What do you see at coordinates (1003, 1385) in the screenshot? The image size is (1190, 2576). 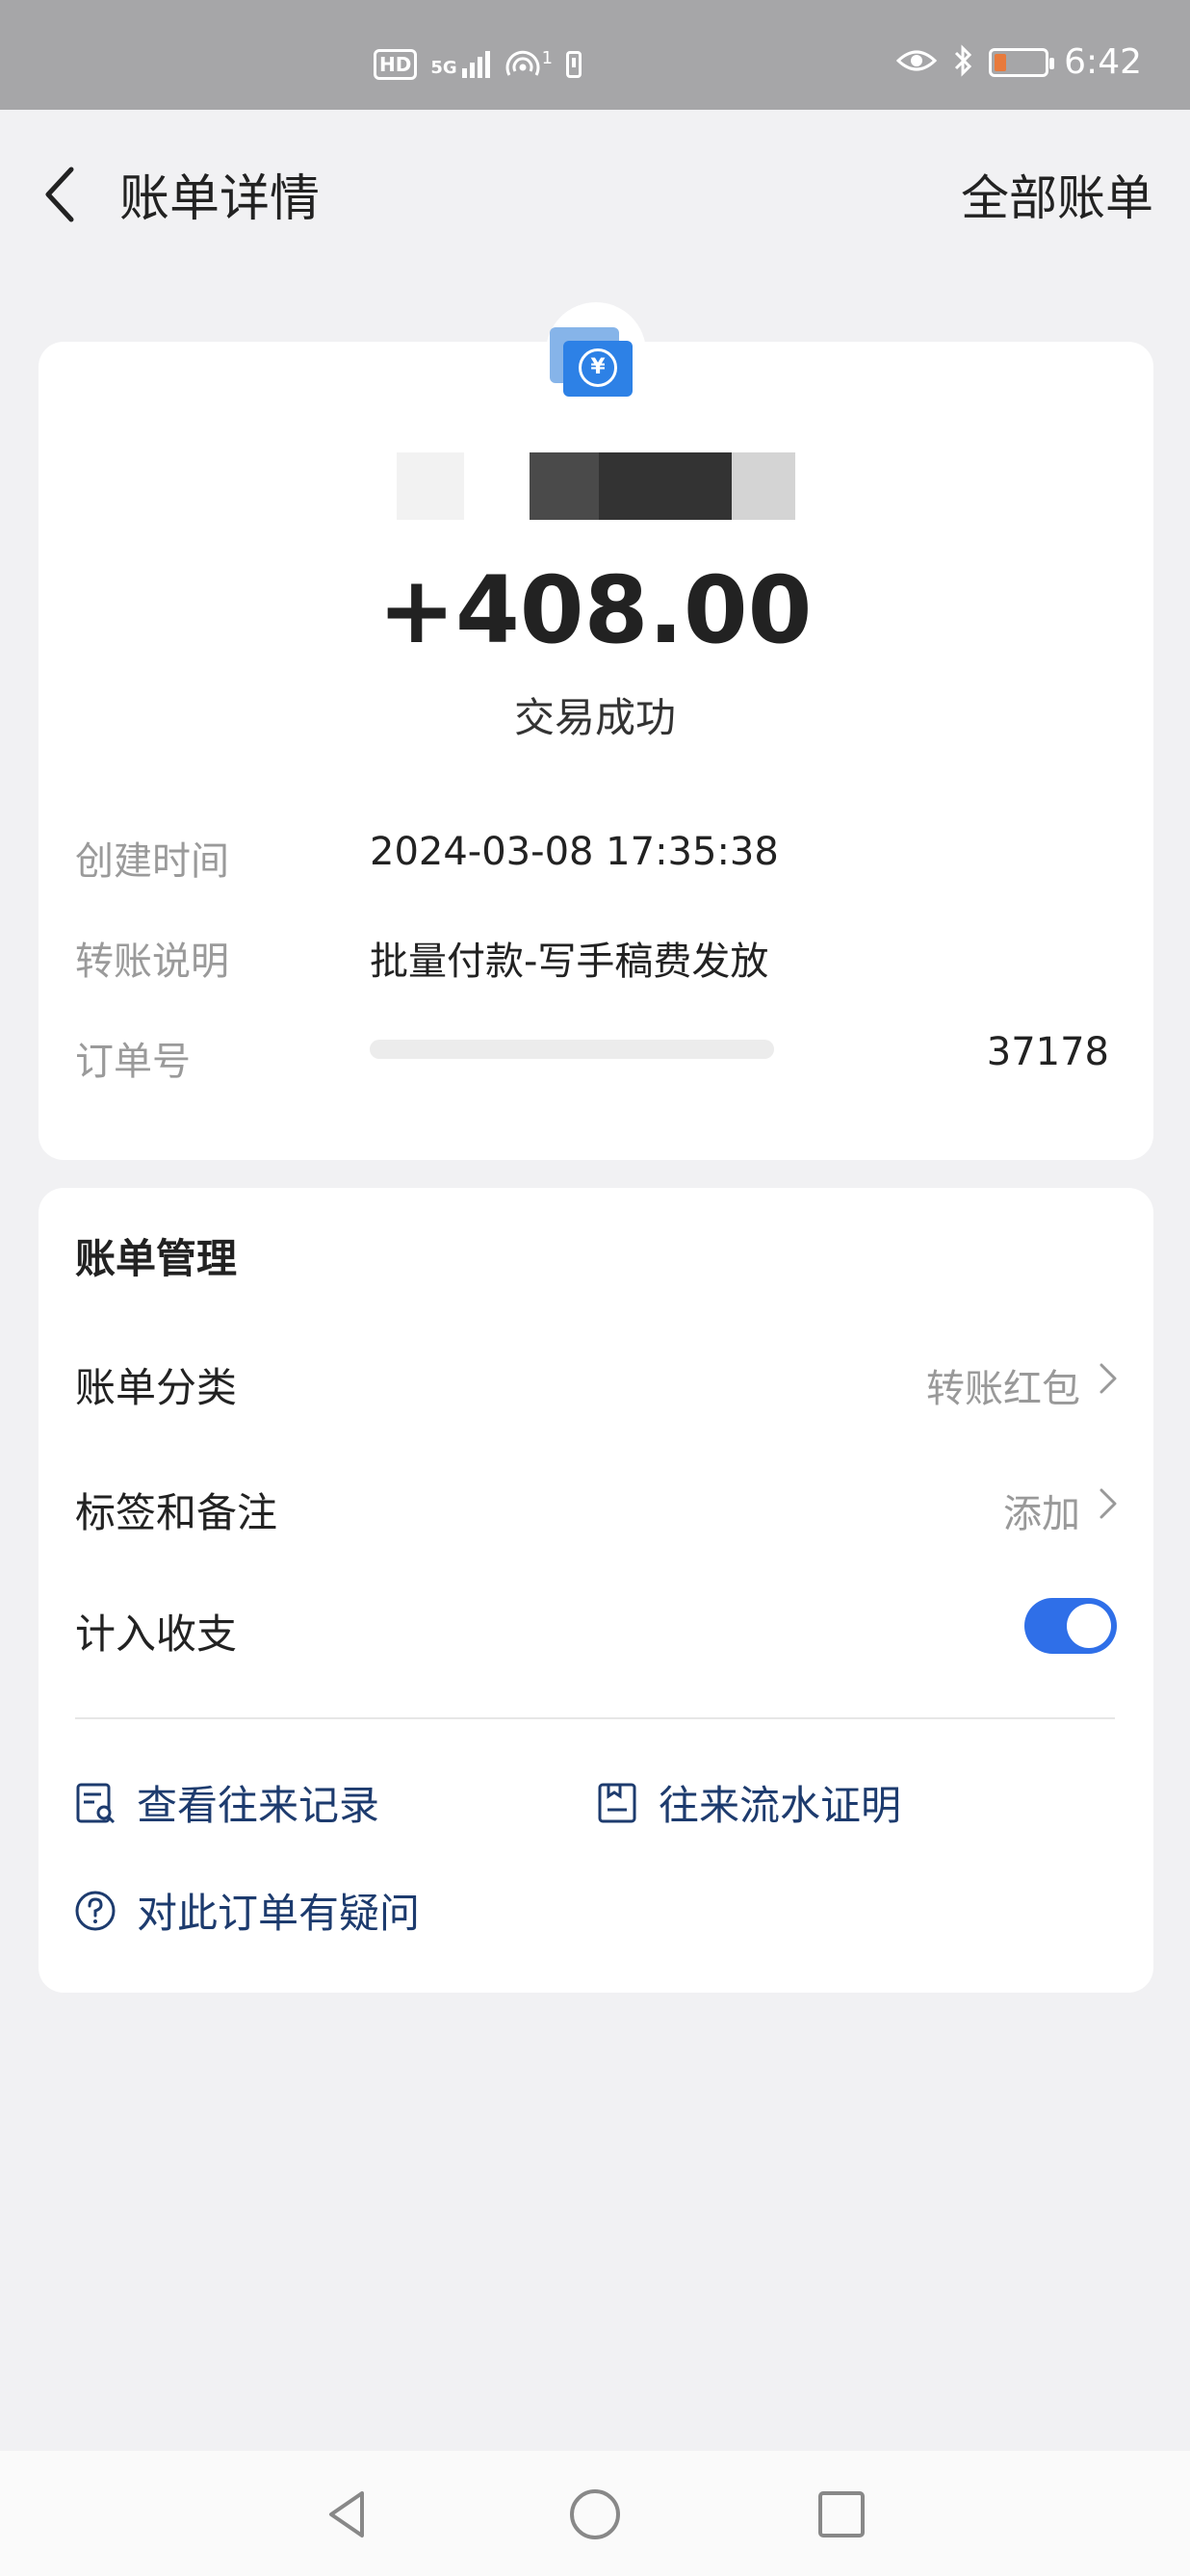 I see `bill-category-value: 转账红包` at bounding box center [1003, 1385].